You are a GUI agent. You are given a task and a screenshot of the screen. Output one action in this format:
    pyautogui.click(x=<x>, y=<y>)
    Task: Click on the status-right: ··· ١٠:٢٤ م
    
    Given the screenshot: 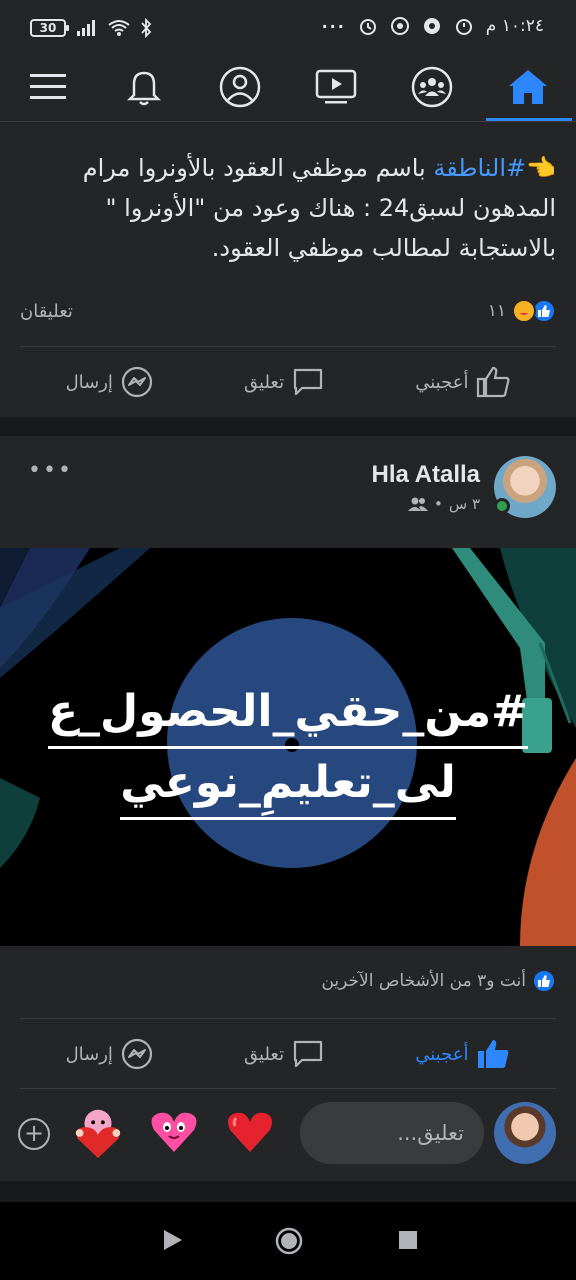 What is the action you would take?
    pyautogui.click(x=433, y=26)
    